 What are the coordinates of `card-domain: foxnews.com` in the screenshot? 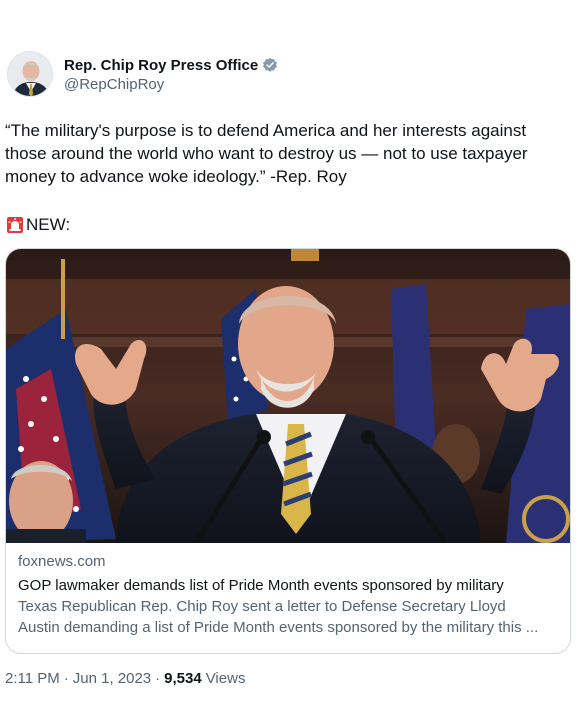 It's located at (288, 562).